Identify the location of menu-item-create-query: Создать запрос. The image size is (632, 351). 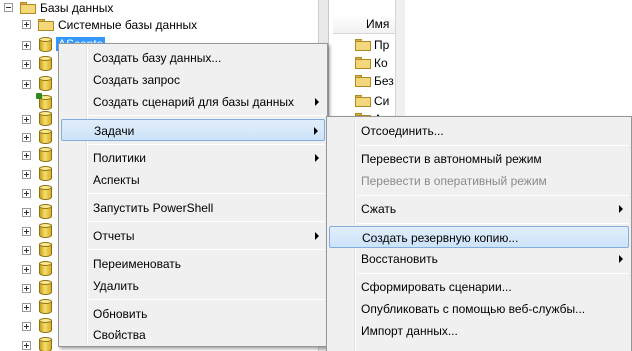
(193, 80).